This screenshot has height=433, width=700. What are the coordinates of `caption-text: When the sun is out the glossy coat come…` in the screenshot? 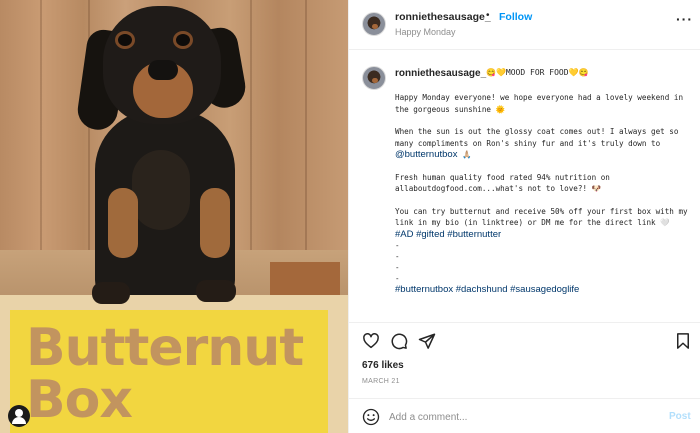 It's located at (537, 137).